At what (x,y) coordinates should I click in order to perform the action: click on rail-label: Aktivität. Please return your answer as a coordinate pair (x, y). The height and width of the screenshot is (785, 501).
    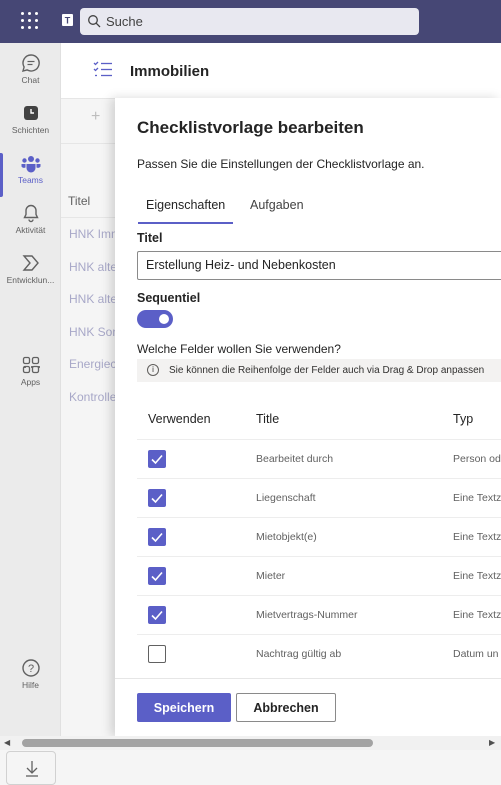
    Looking at the image, I should click on (30, 230).